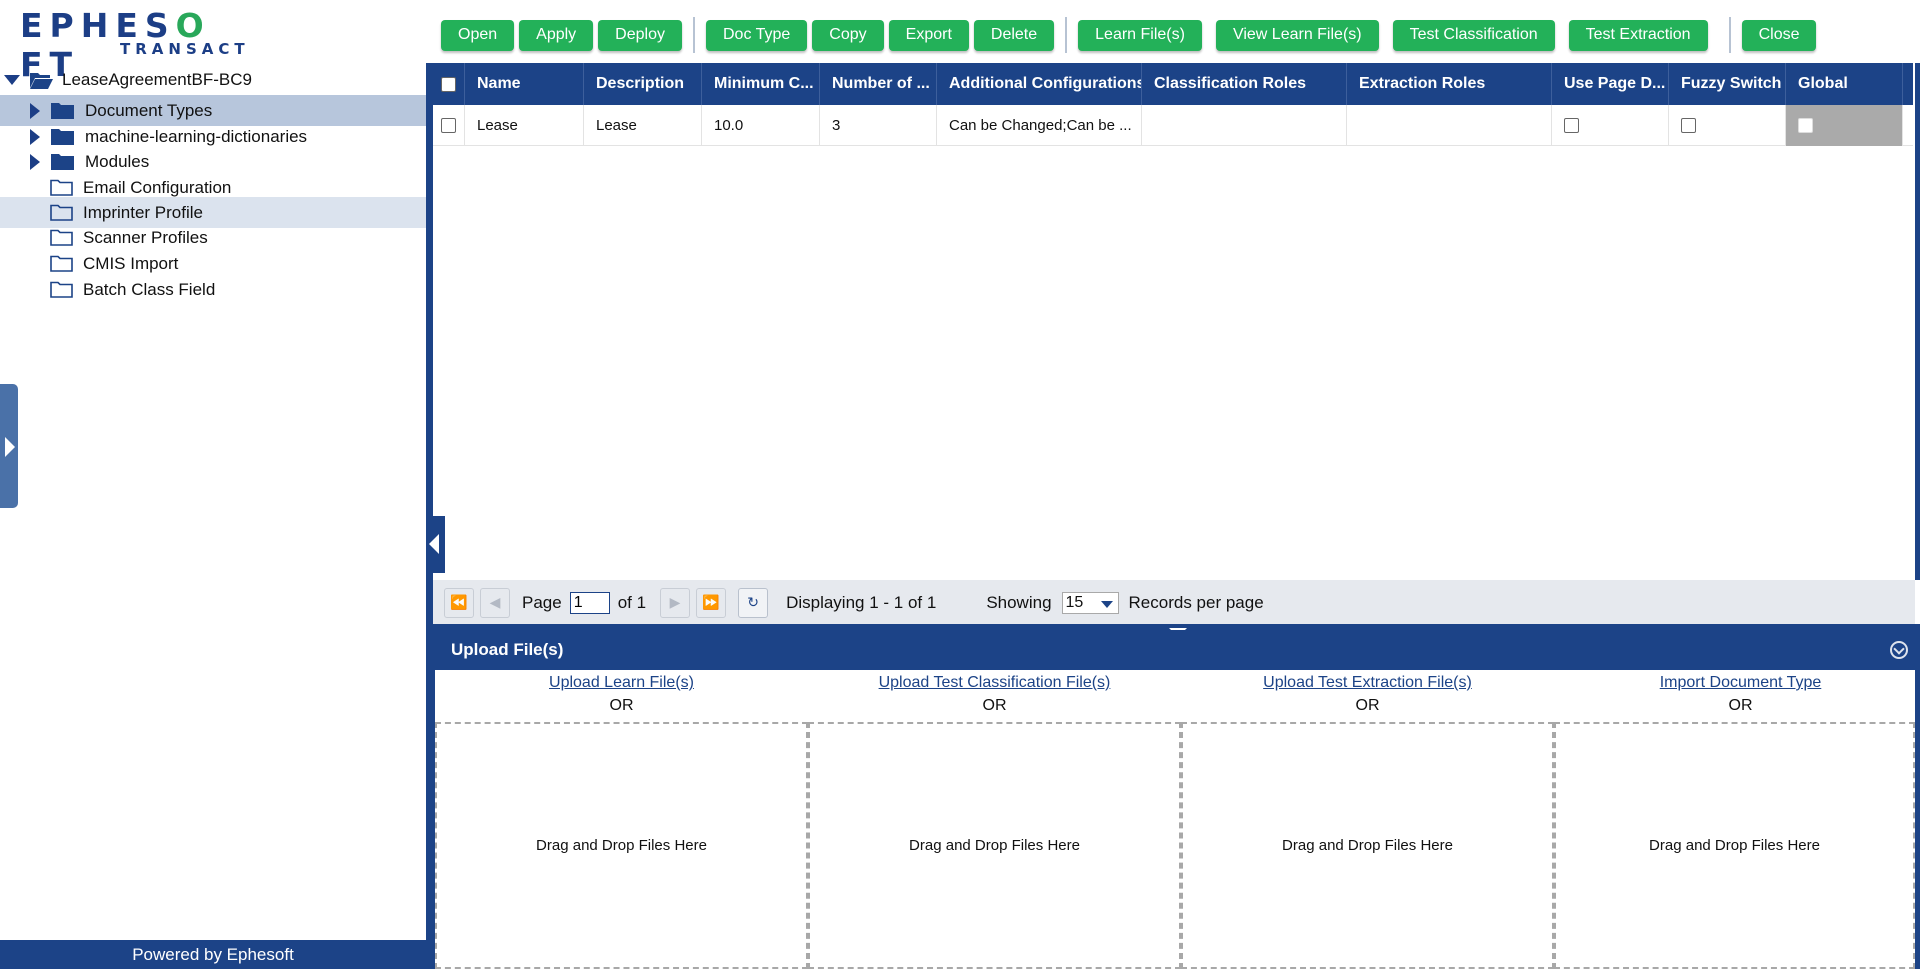 This screenshot has height=969, width=1920. What do you see at coordinates (1805, 125) in the screenshot?
I see `global-checkbox` at bounding box center [1805, 125].